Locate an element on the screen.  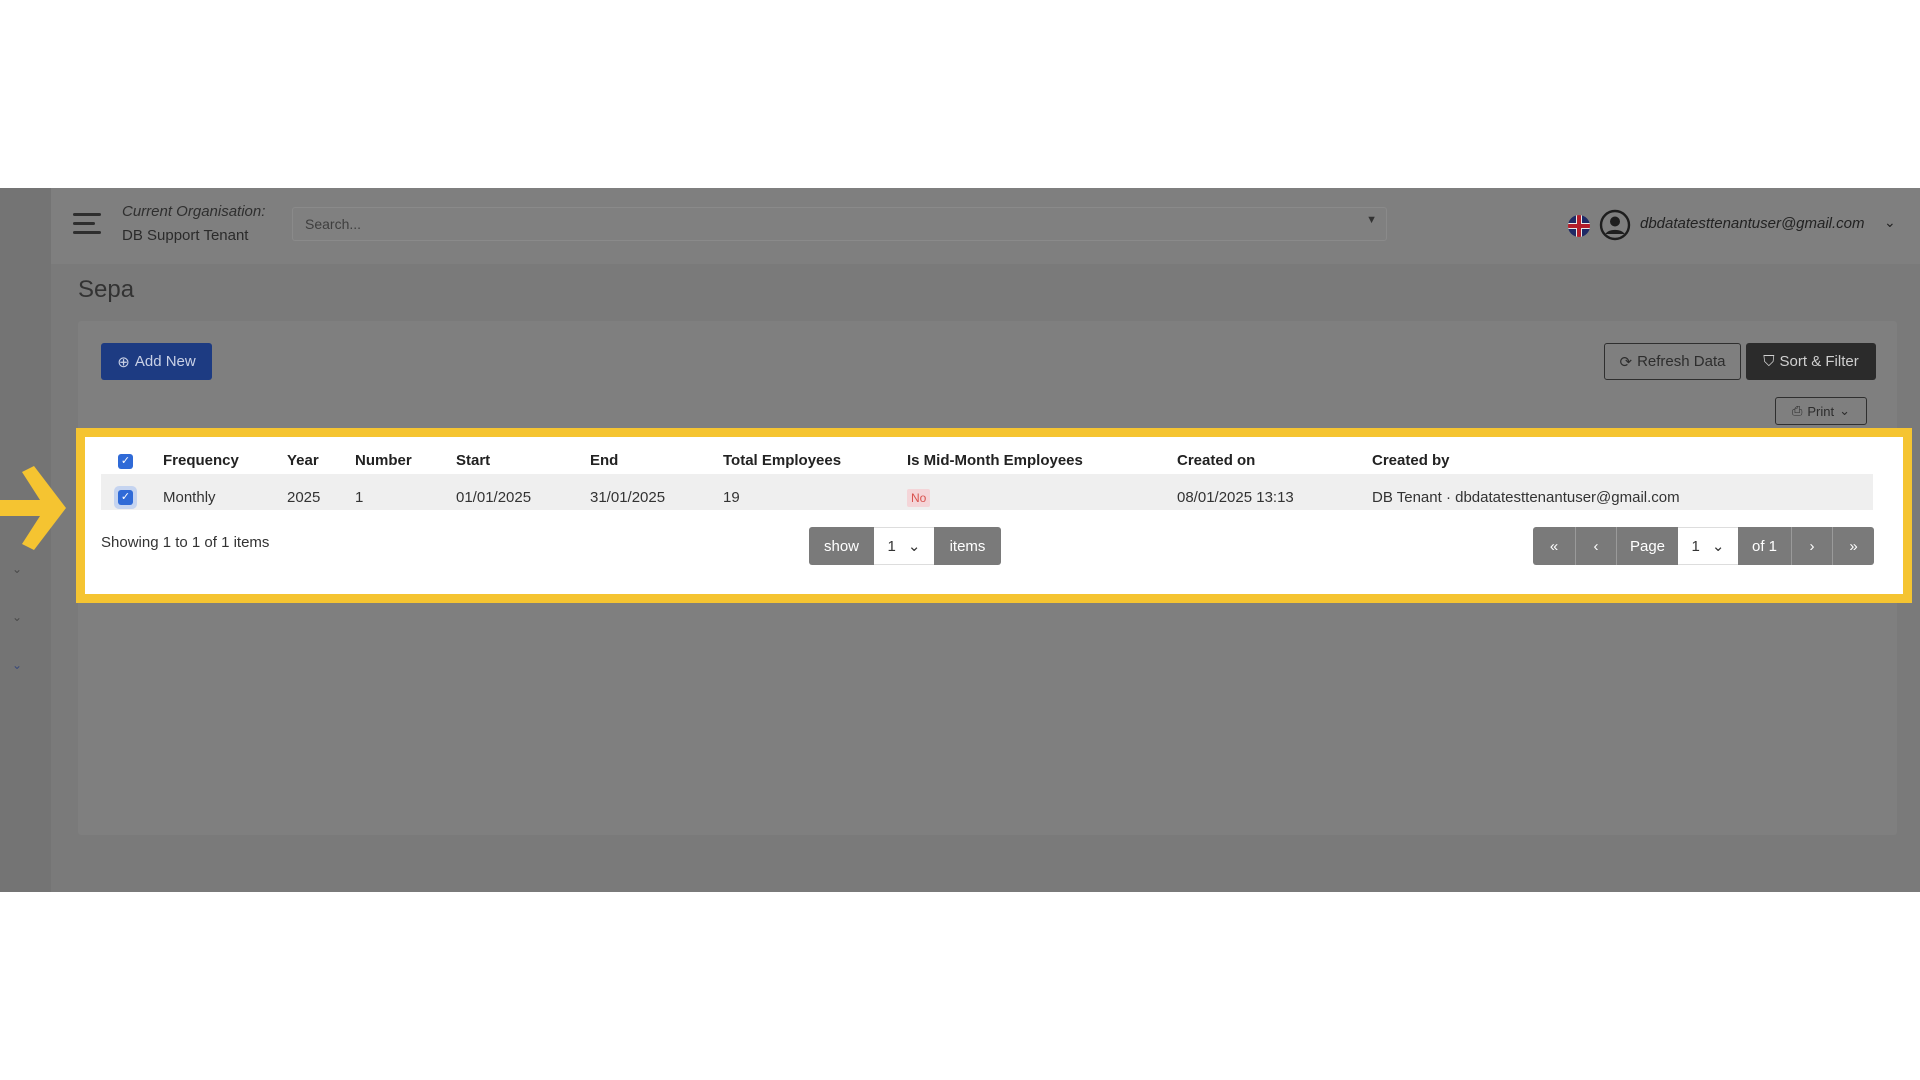
current-page-value: 1 is located at coordinates (1695, 546).